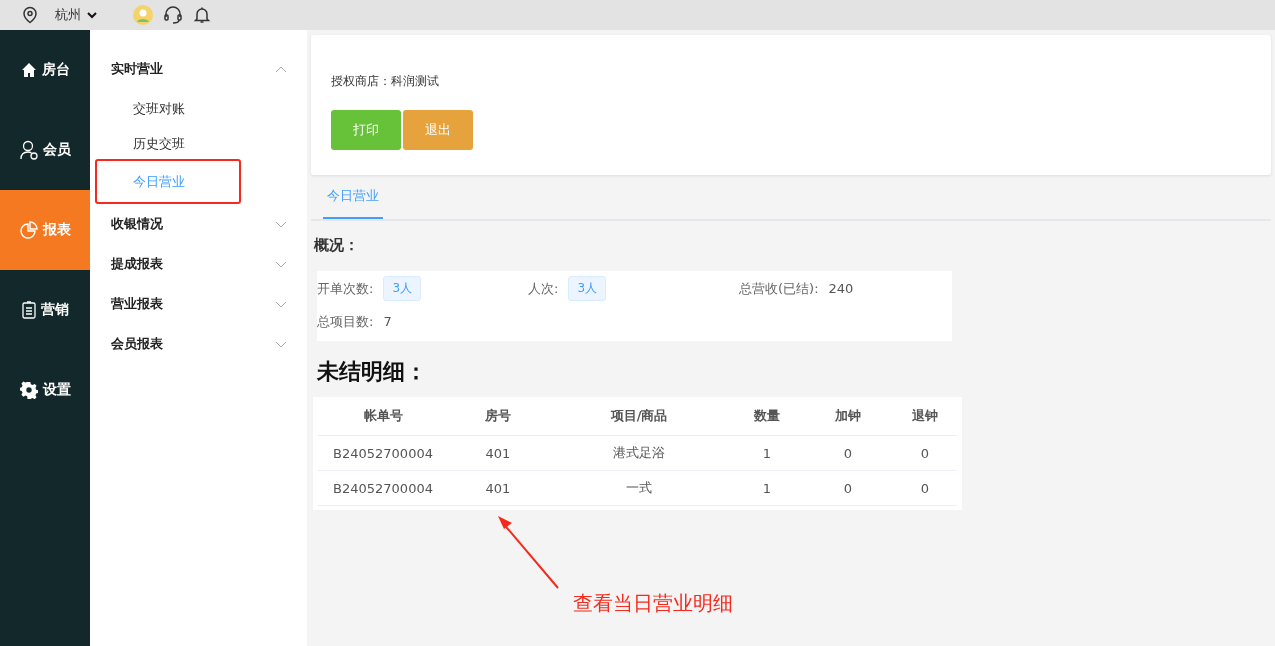  Describe the element at coordinates (202, 15) in the screenshot. I see `bell-icon` at that location.